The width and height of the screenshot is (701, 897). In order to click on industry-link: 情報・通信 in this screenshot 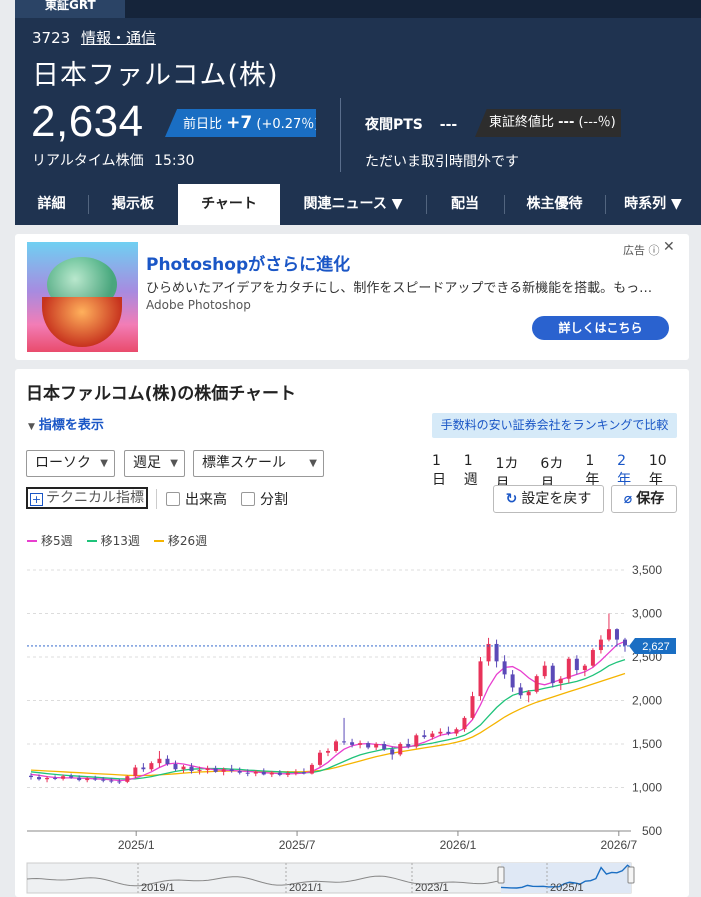, I will do `click(118, 38)`.